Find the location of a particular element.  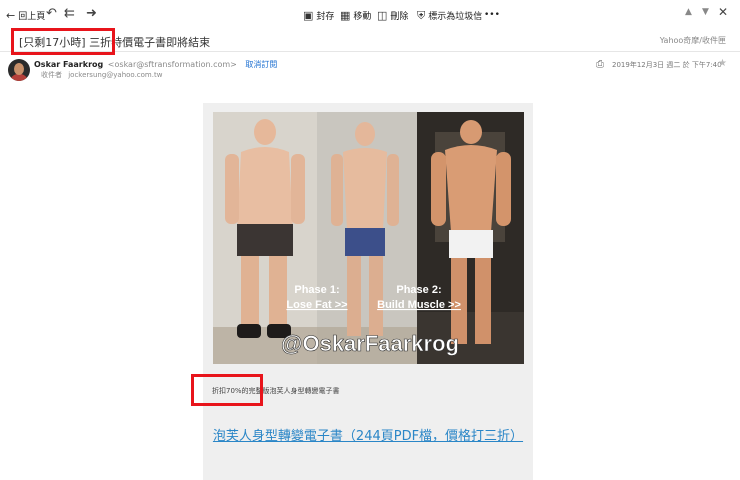

reply-icon: ↶ is located at coordinates (51, 13).